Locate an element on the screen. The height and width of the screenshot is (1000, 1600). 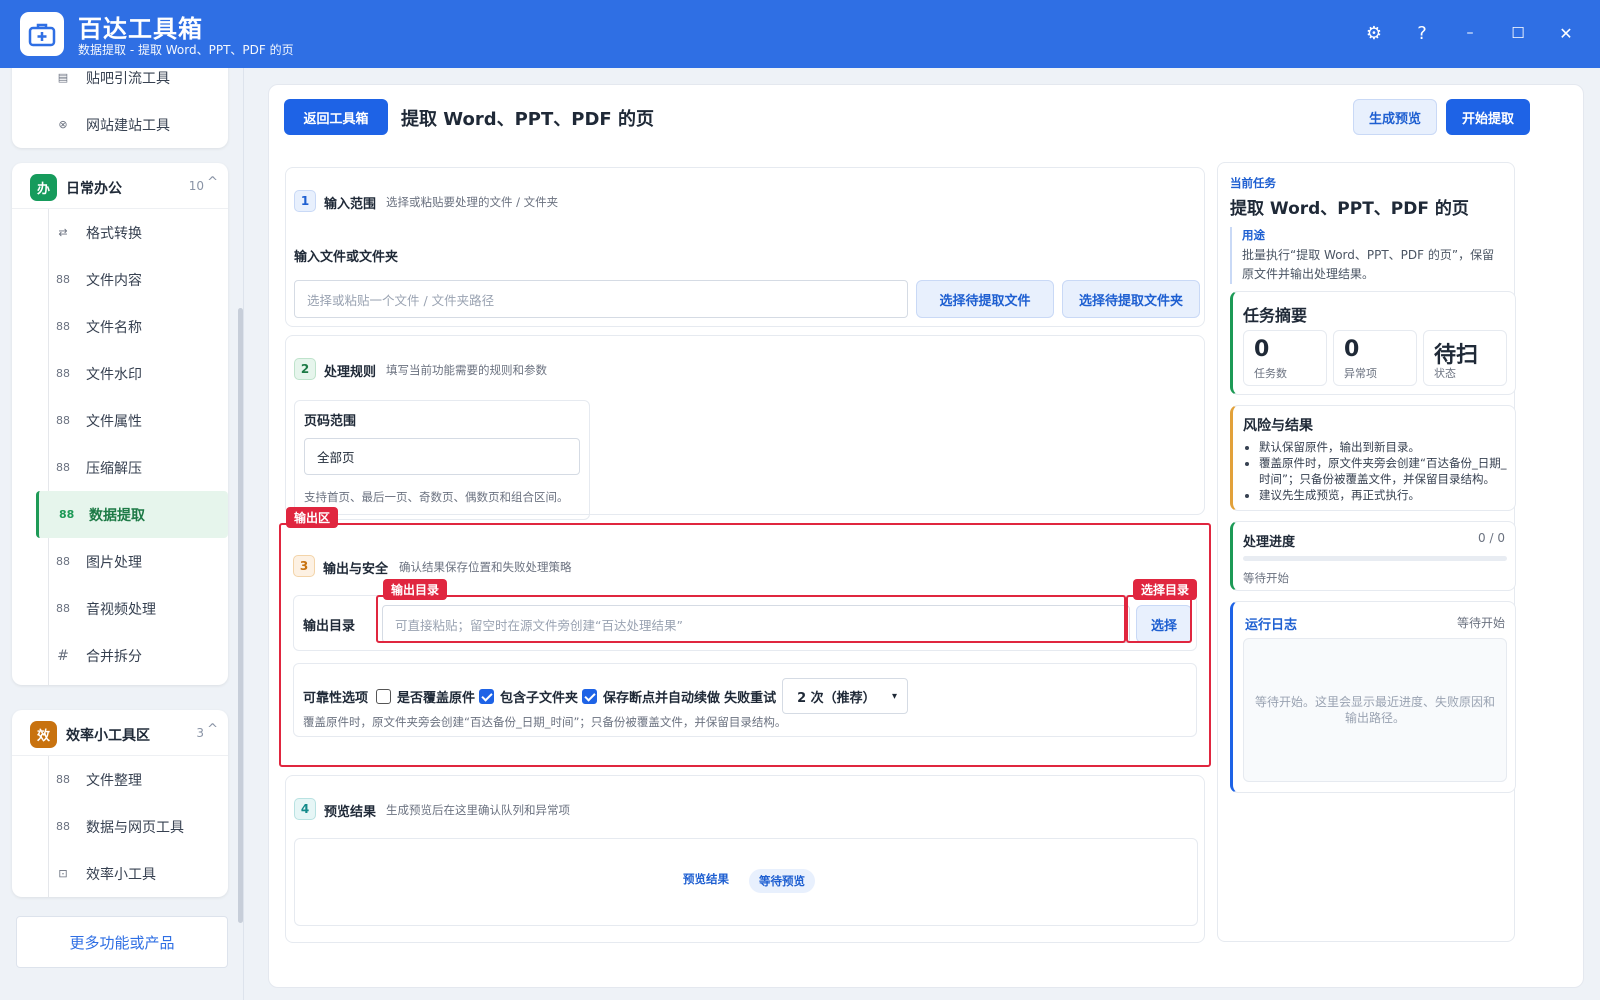
group-badge: 效 is located at coordinates (43, 734).